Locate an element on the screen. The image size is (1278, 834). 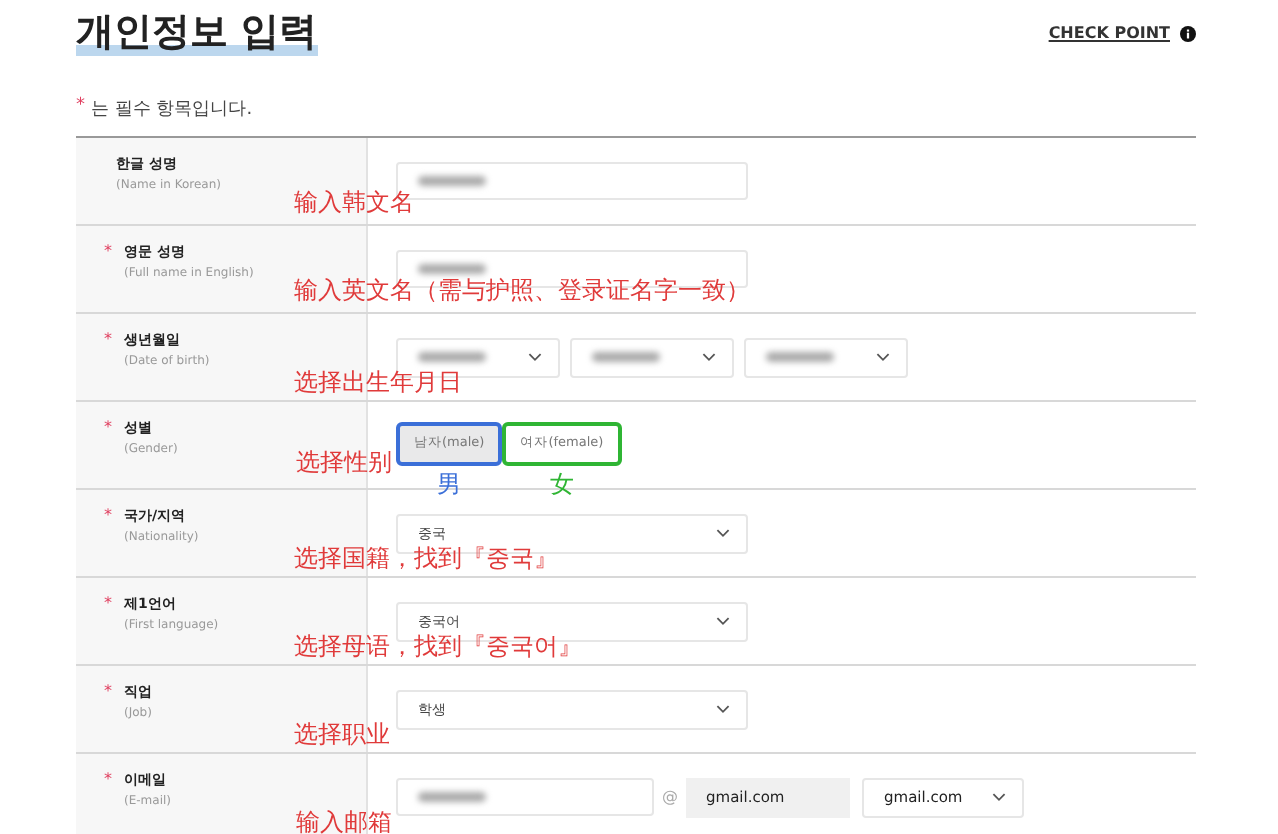
annotation: 输入邮箱 is located at coordinates (344, 821).